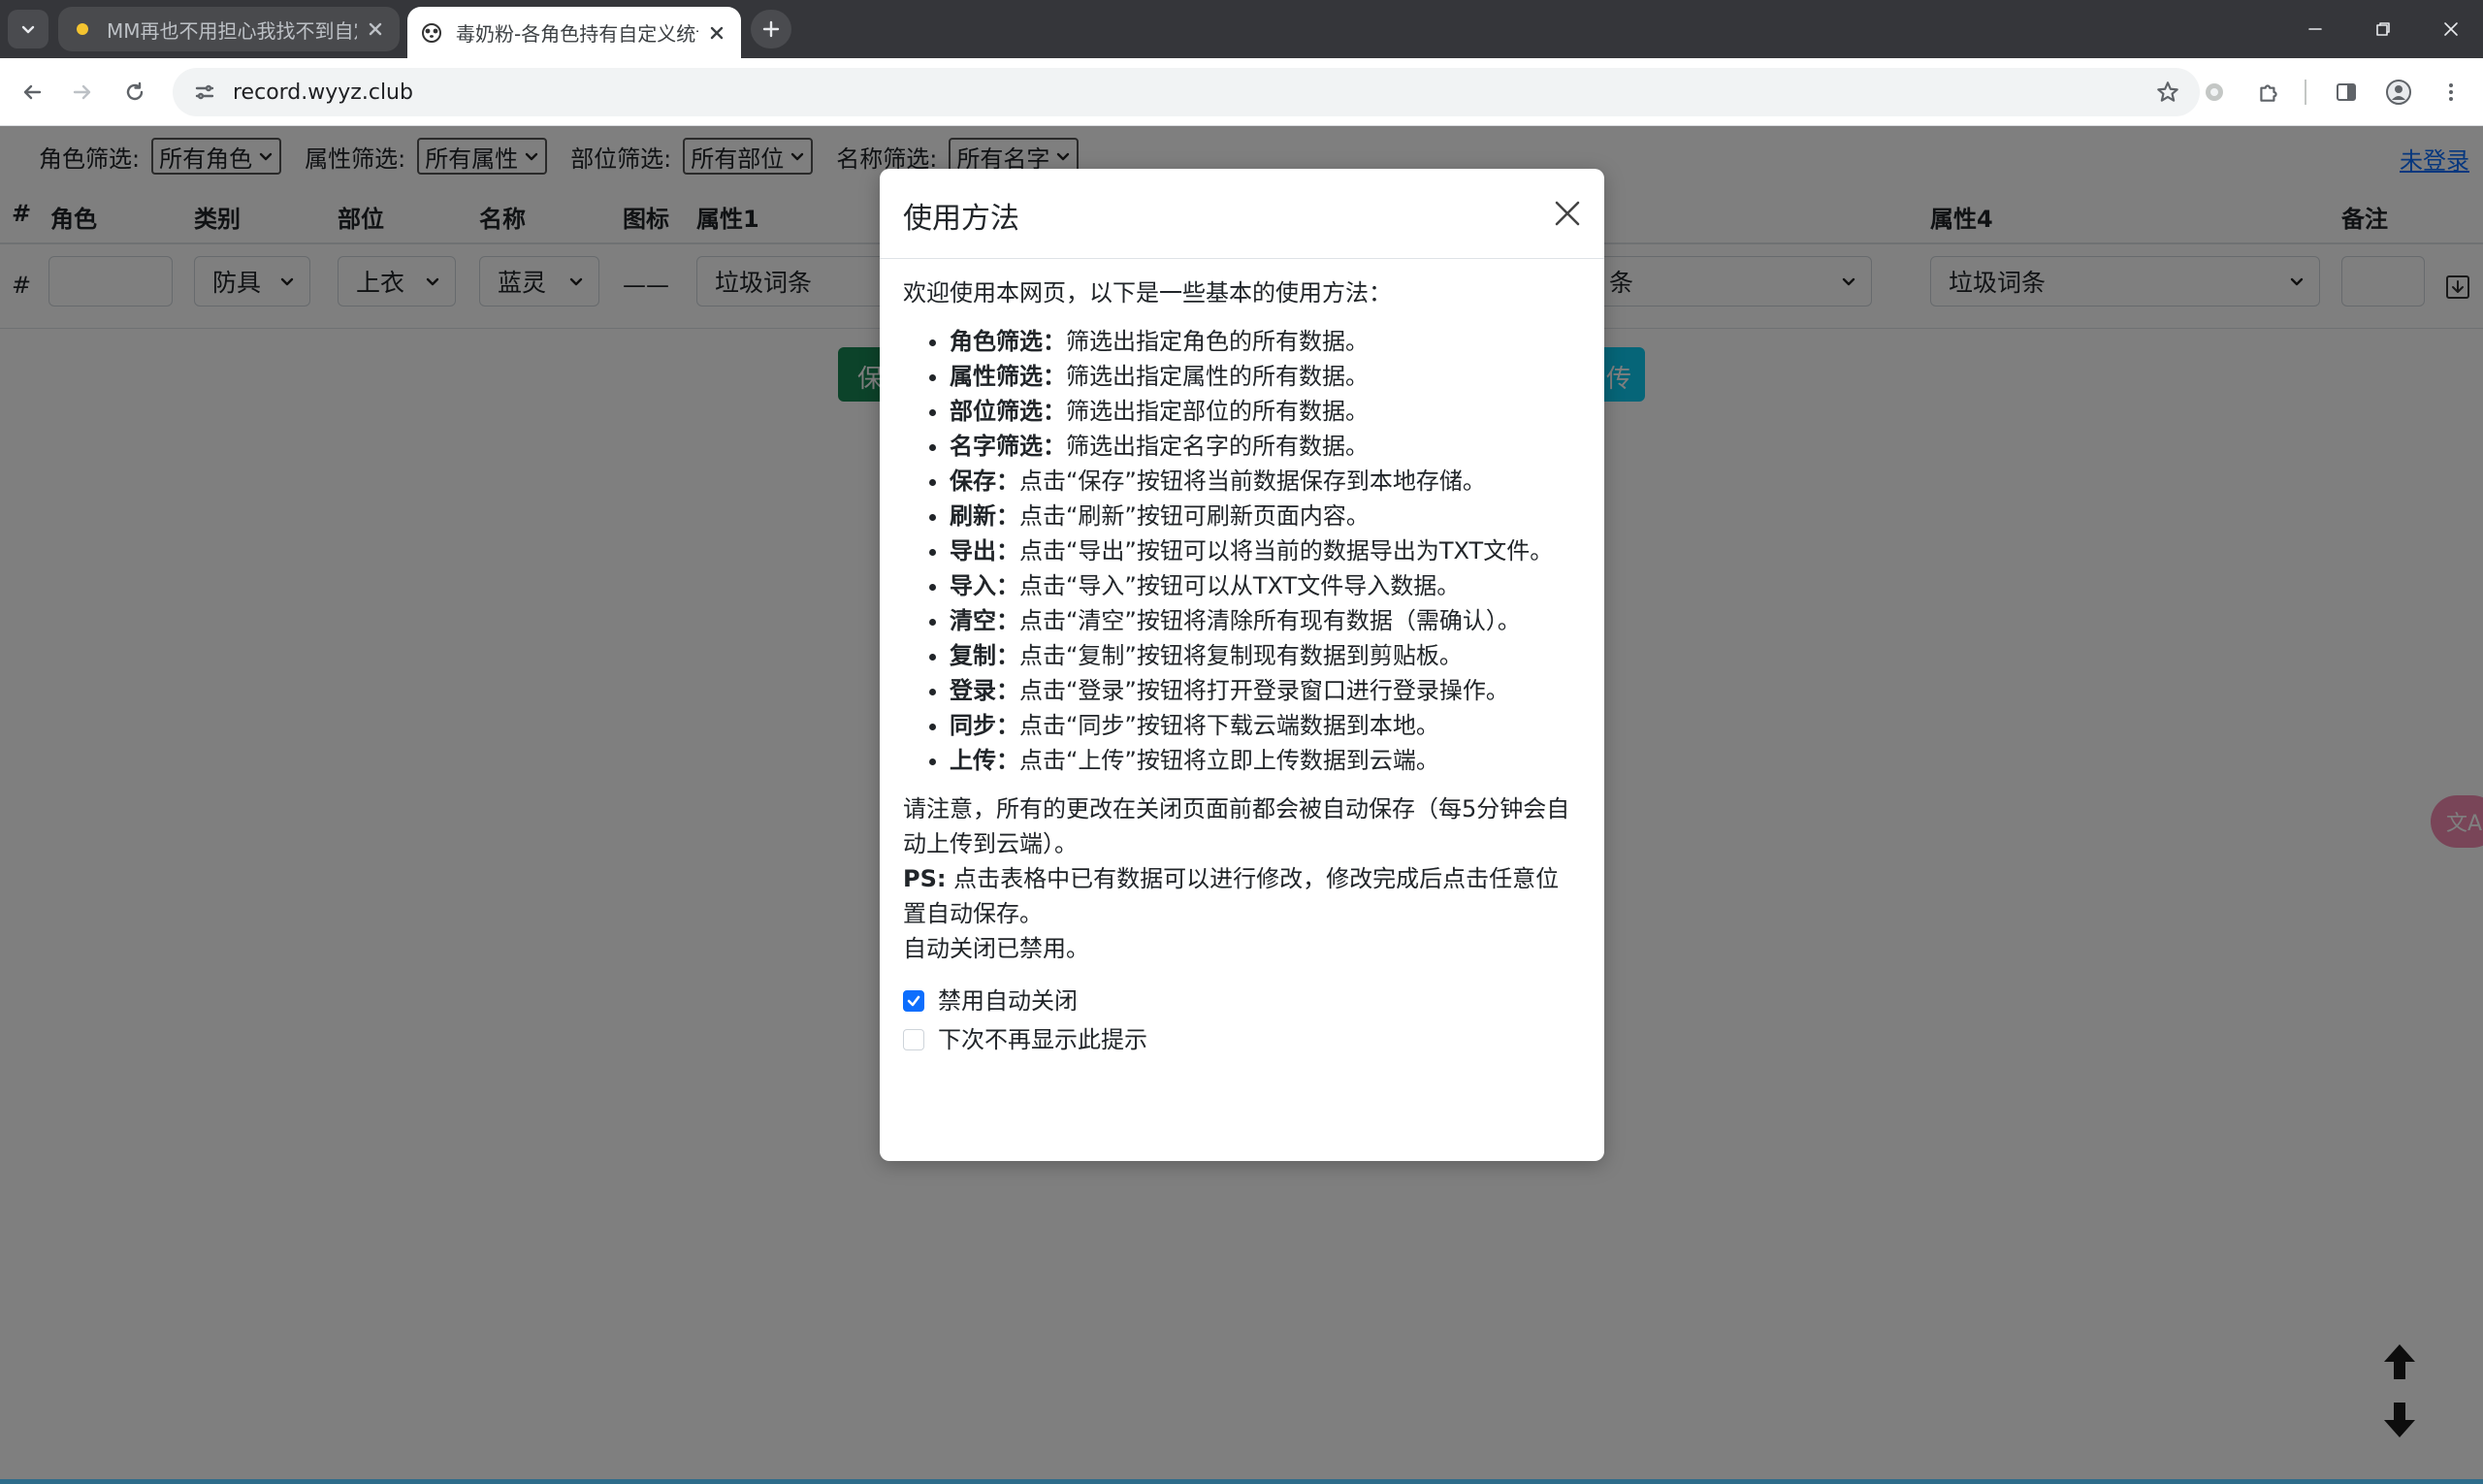 The height and width of the screenshot is (1484, 2483). Describe the element at coordinates (1240, 585) in the screenshot. I see `item-desc: 点击“导入”按钮可以从TXT文件导入数据。` at that location.